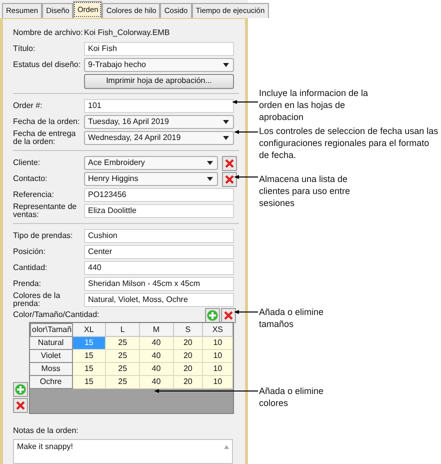 The height and width of the screenshot is (464, 441). I want to click on column-header: S, so click(189, 330).